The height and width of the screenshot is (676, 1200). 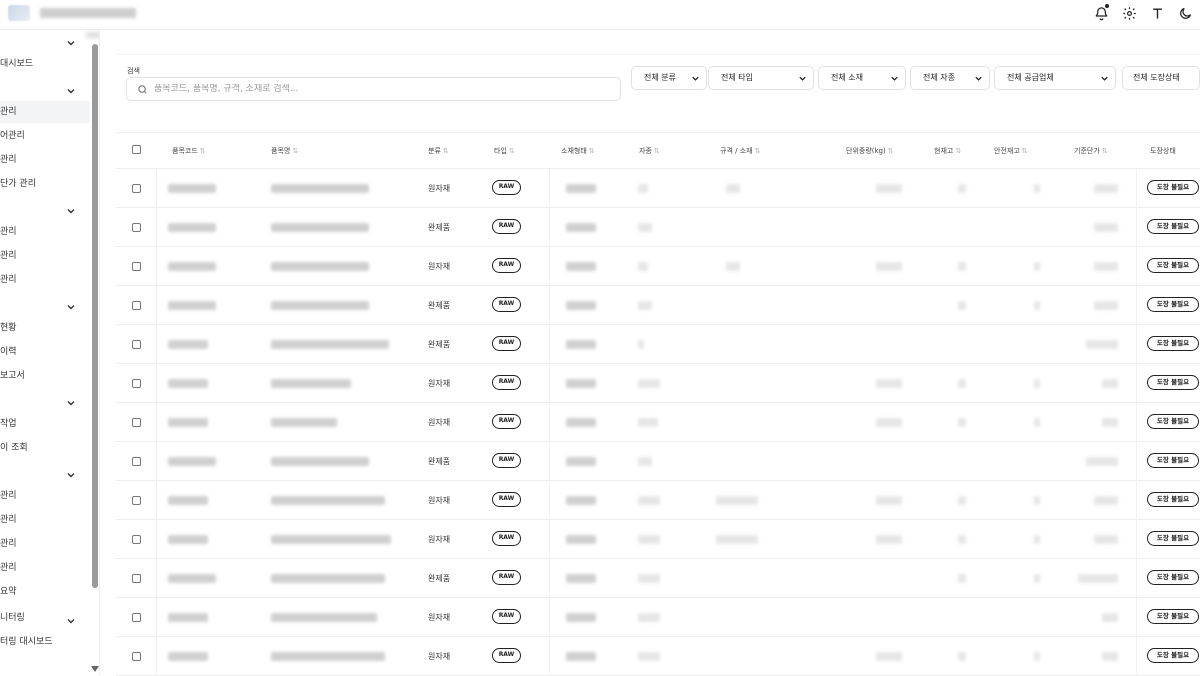 I want to click on dark-mode-icon, so click(x=1185, y=13).